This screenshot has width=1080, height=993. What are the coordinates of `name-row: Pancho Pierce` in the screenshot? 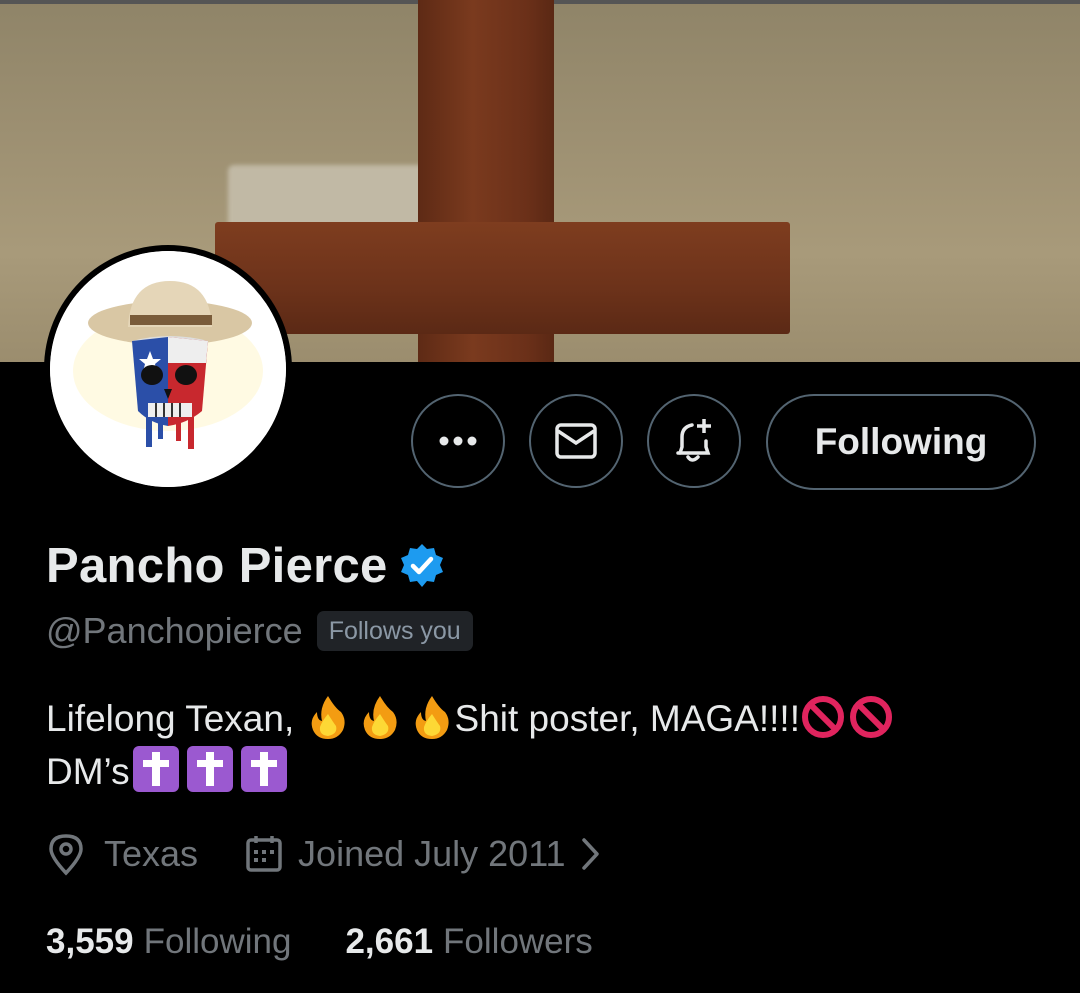 It's located at (246, 566).